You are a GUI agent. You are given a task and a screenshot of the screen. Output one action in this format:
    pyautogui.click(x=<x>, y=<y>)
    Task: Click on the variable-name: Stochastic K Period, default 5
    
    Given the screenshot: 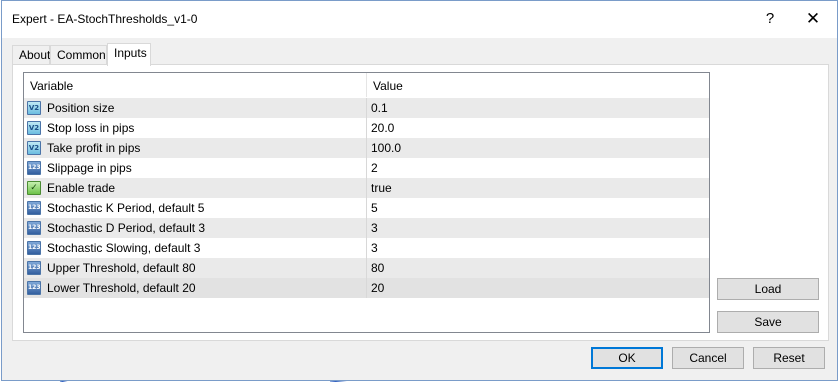 What is the action you would take?
    pyautogui.click(x=126, y=208)
    